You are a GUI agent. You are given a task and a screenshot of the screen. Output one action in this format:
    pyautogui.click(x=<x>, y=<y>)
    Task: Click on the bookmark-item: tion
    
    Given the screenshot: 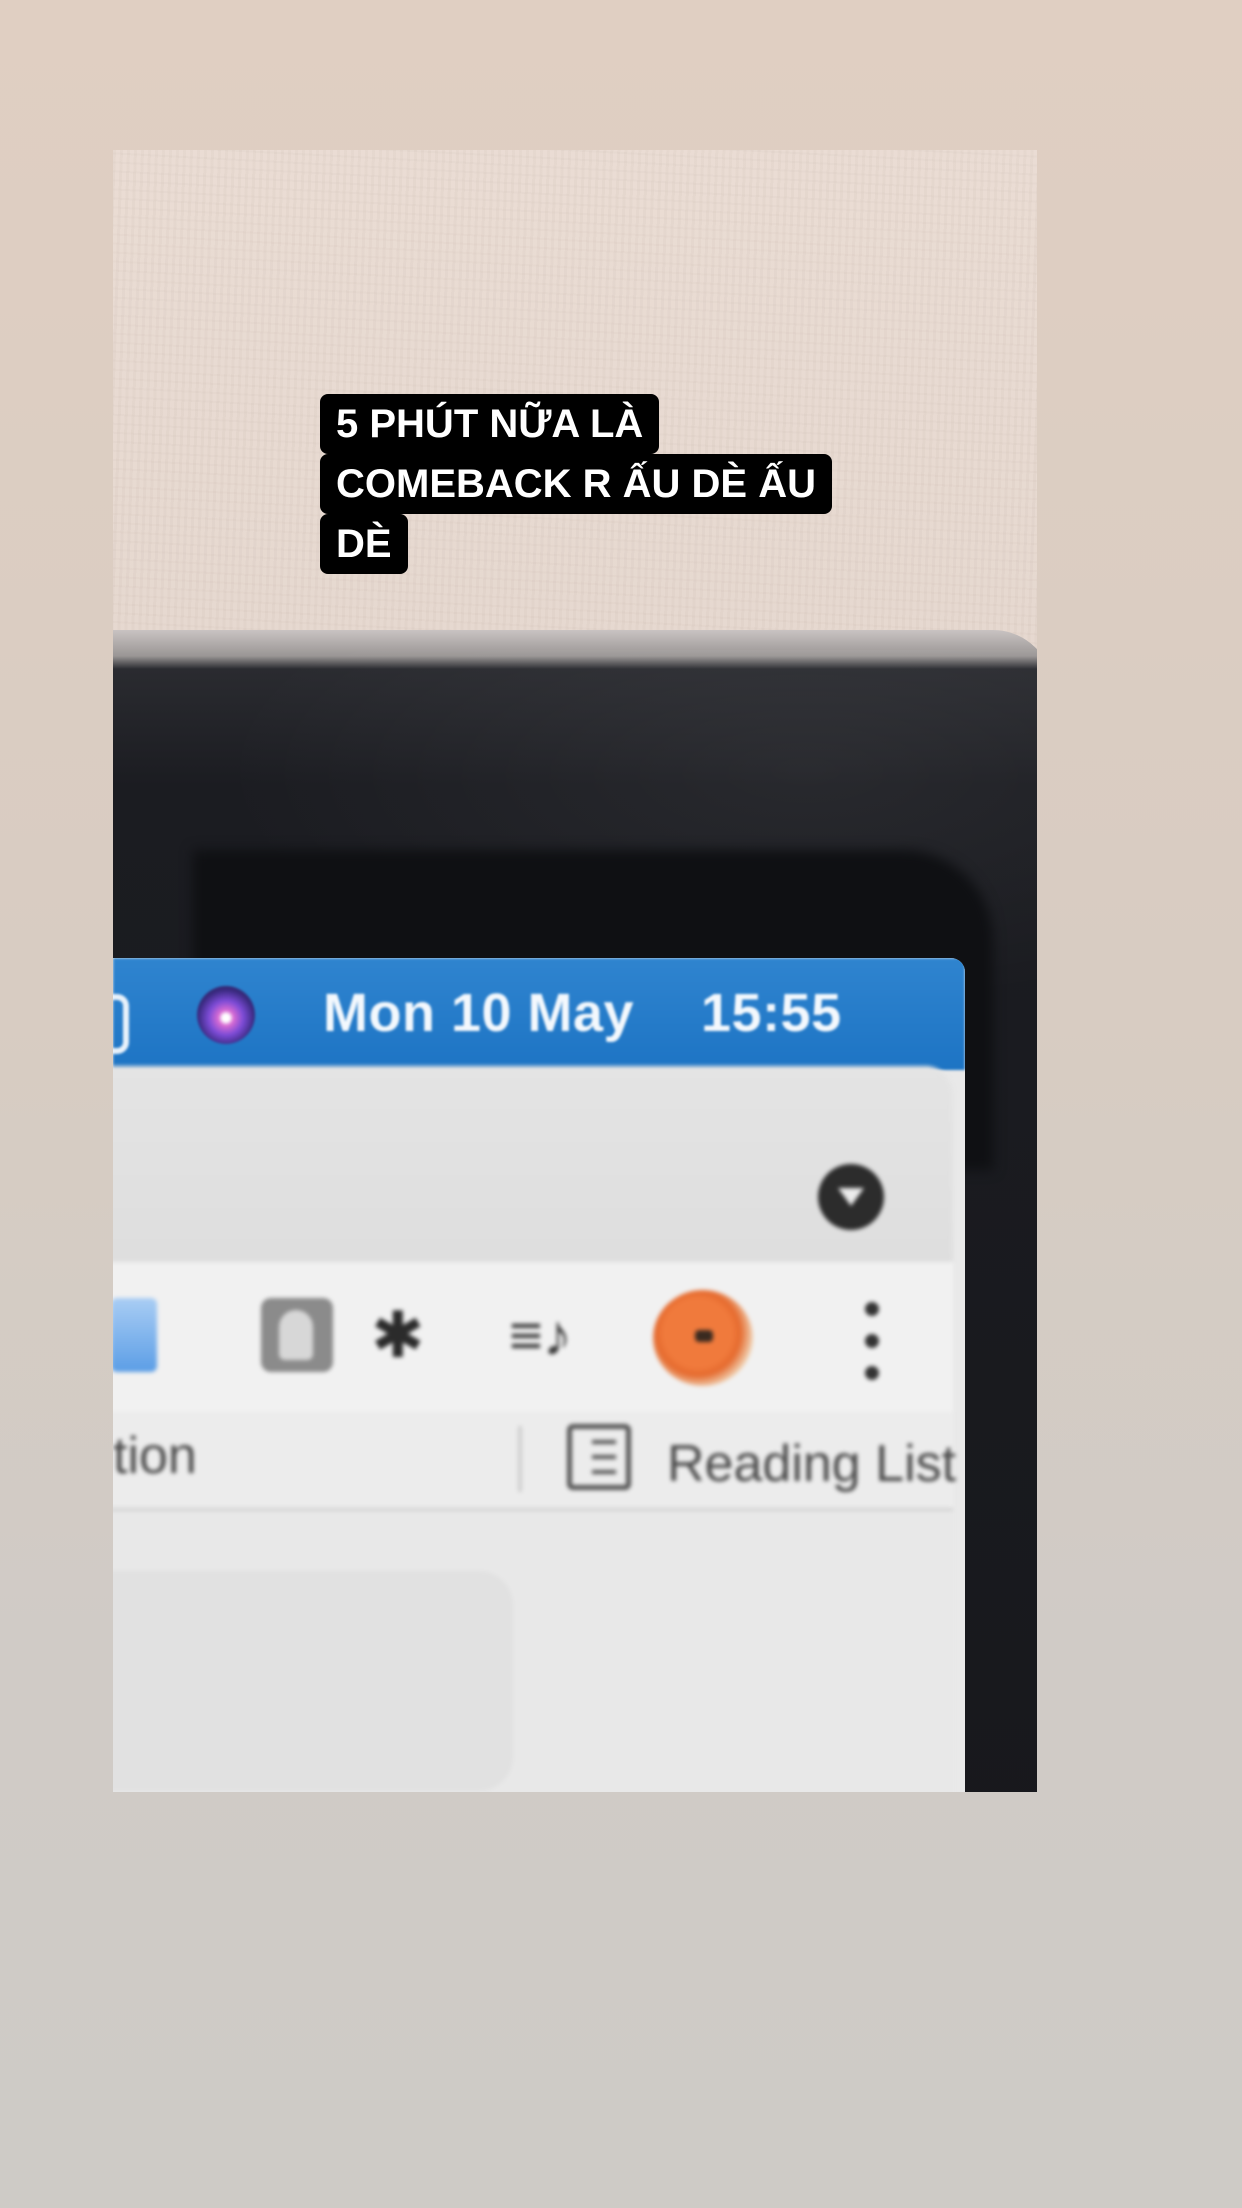 What is the action you would take?
    pyautogui.click(x=155, y=1456)
    